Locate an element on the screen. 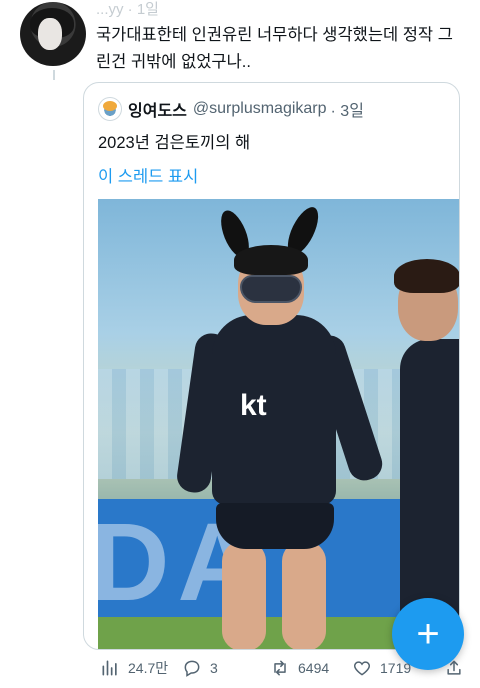 Image resolution: width=480 pixels, height=688 pixels. share-button is located at coordinates (458, 668).